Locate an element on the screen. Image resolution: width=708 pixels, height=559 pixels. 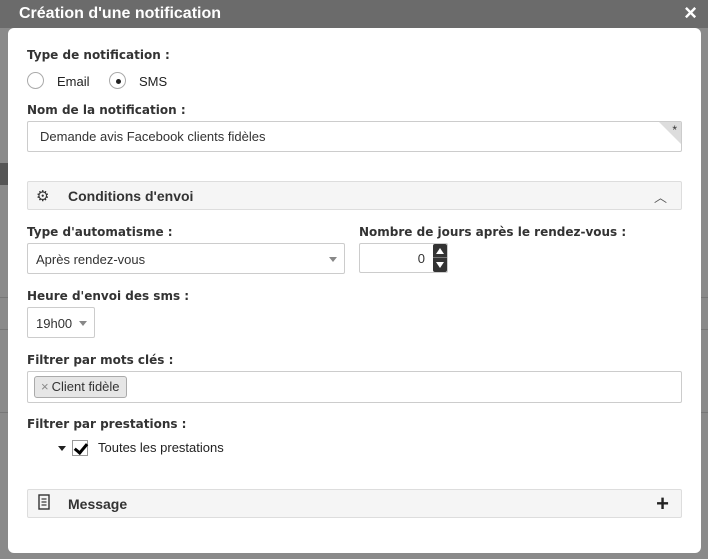
keyword-tag-label: Client fidèle is located at coordinates (85, 386).